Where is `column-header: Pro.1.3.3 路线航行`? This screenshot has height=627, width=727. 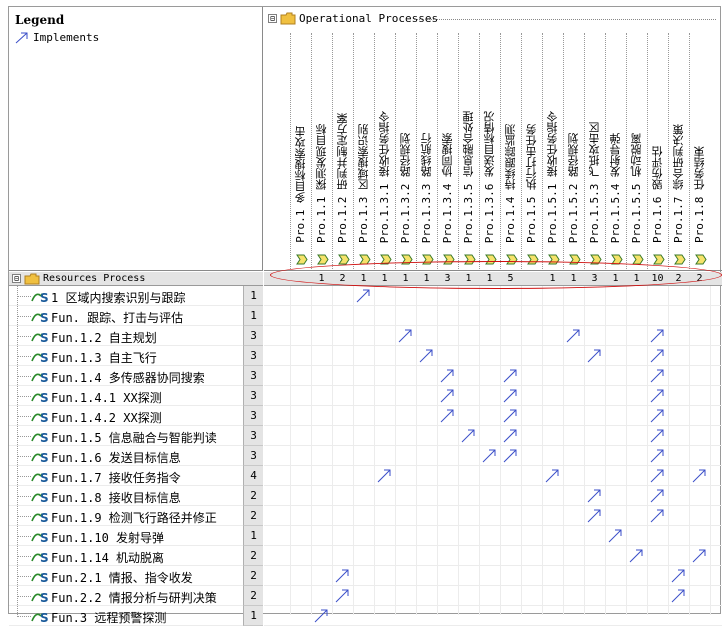 column-header: Pro.1.3.3 路线航行 is located at coordinates (426, 151).